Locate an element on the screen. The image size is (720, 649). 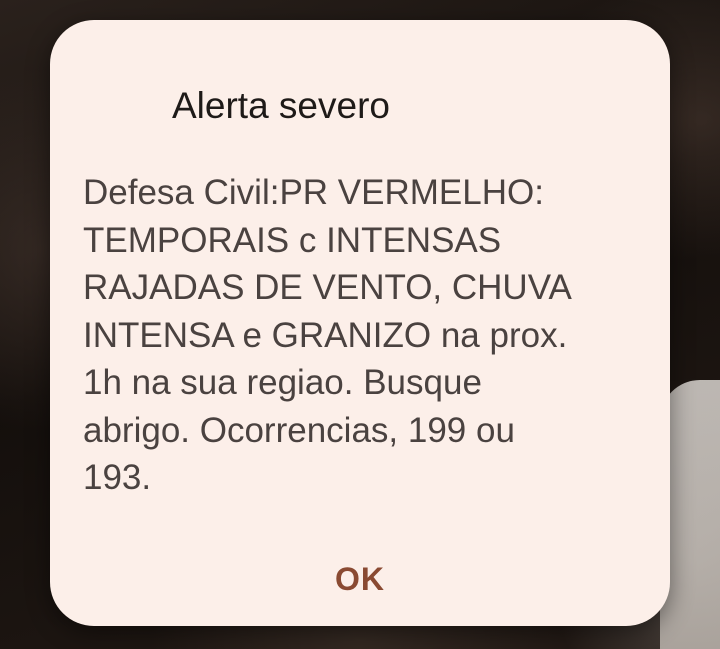
ok-button: OK is located at coordinates (360, 579).